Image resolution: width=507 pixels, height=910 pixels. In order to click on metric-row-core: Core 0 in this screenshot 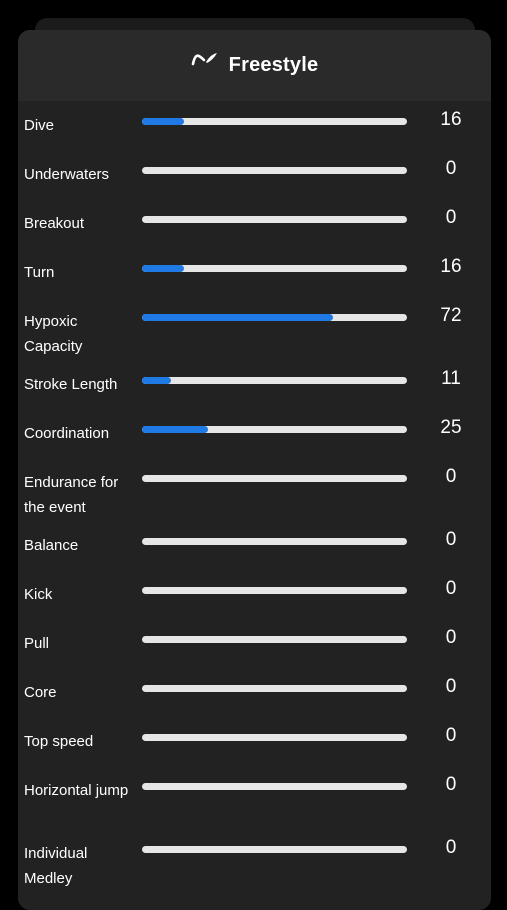, I will do `click(254, 692)`.